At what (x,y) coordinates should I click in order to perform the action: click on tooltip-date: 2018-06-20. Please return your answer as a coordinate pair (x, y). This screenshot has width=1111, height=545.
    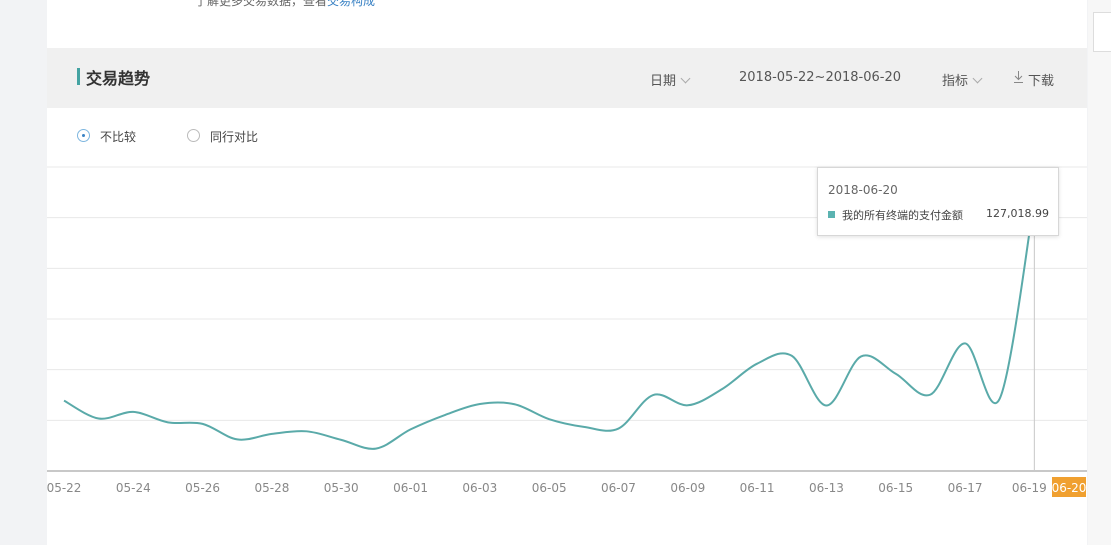
    Looking at the image, I should click on (863, 190).